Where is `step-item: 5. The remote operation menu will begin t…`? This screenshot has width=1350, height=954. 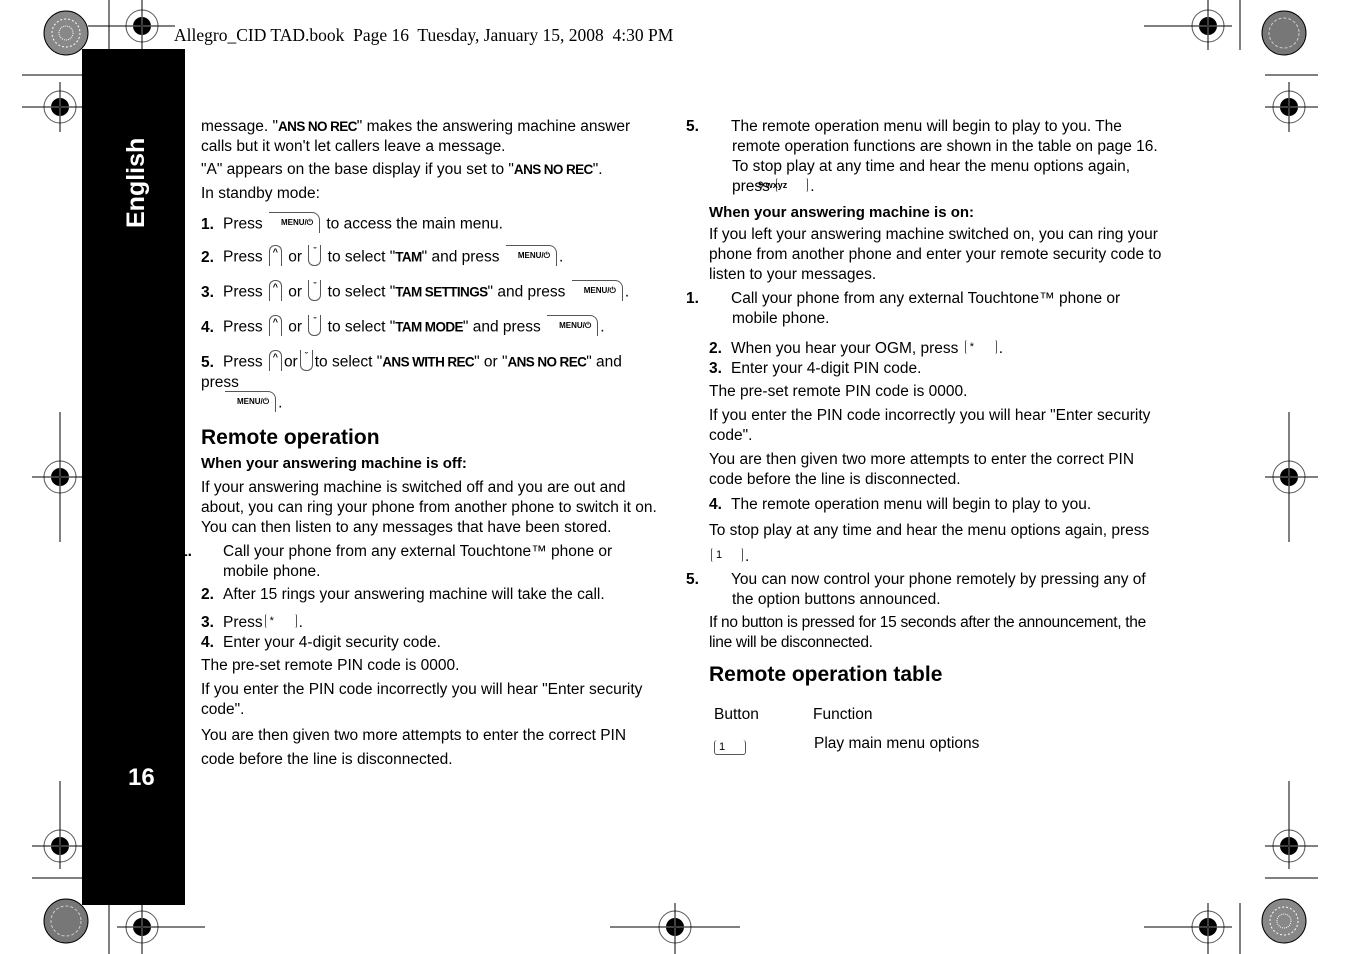
step-item: 5. The remote operation menu will begin t… is located at coordinates (922, 156).